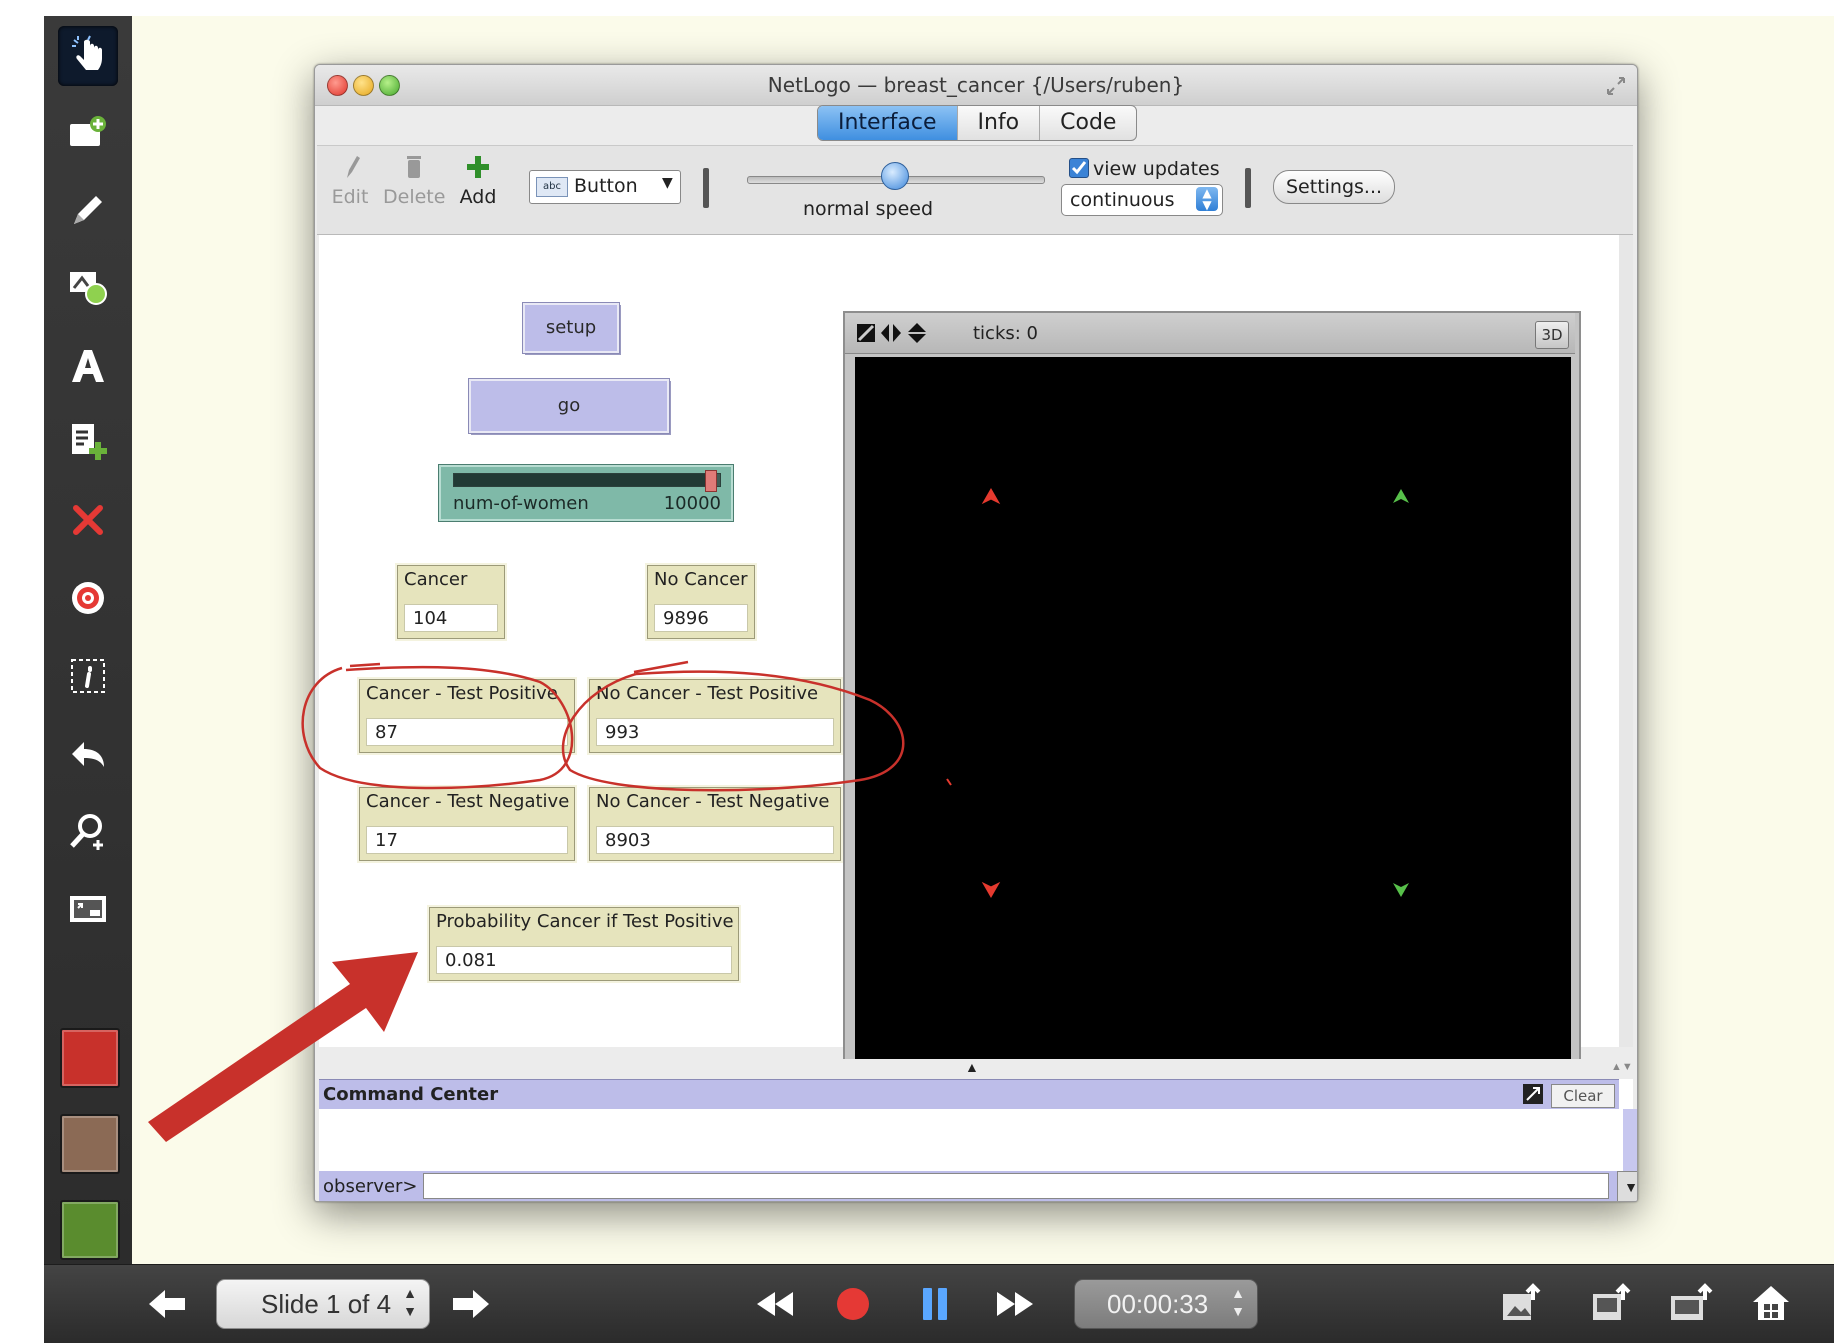 The image size is (1834, 1343). I want to click on tab-info: Info, so click(999, 123).